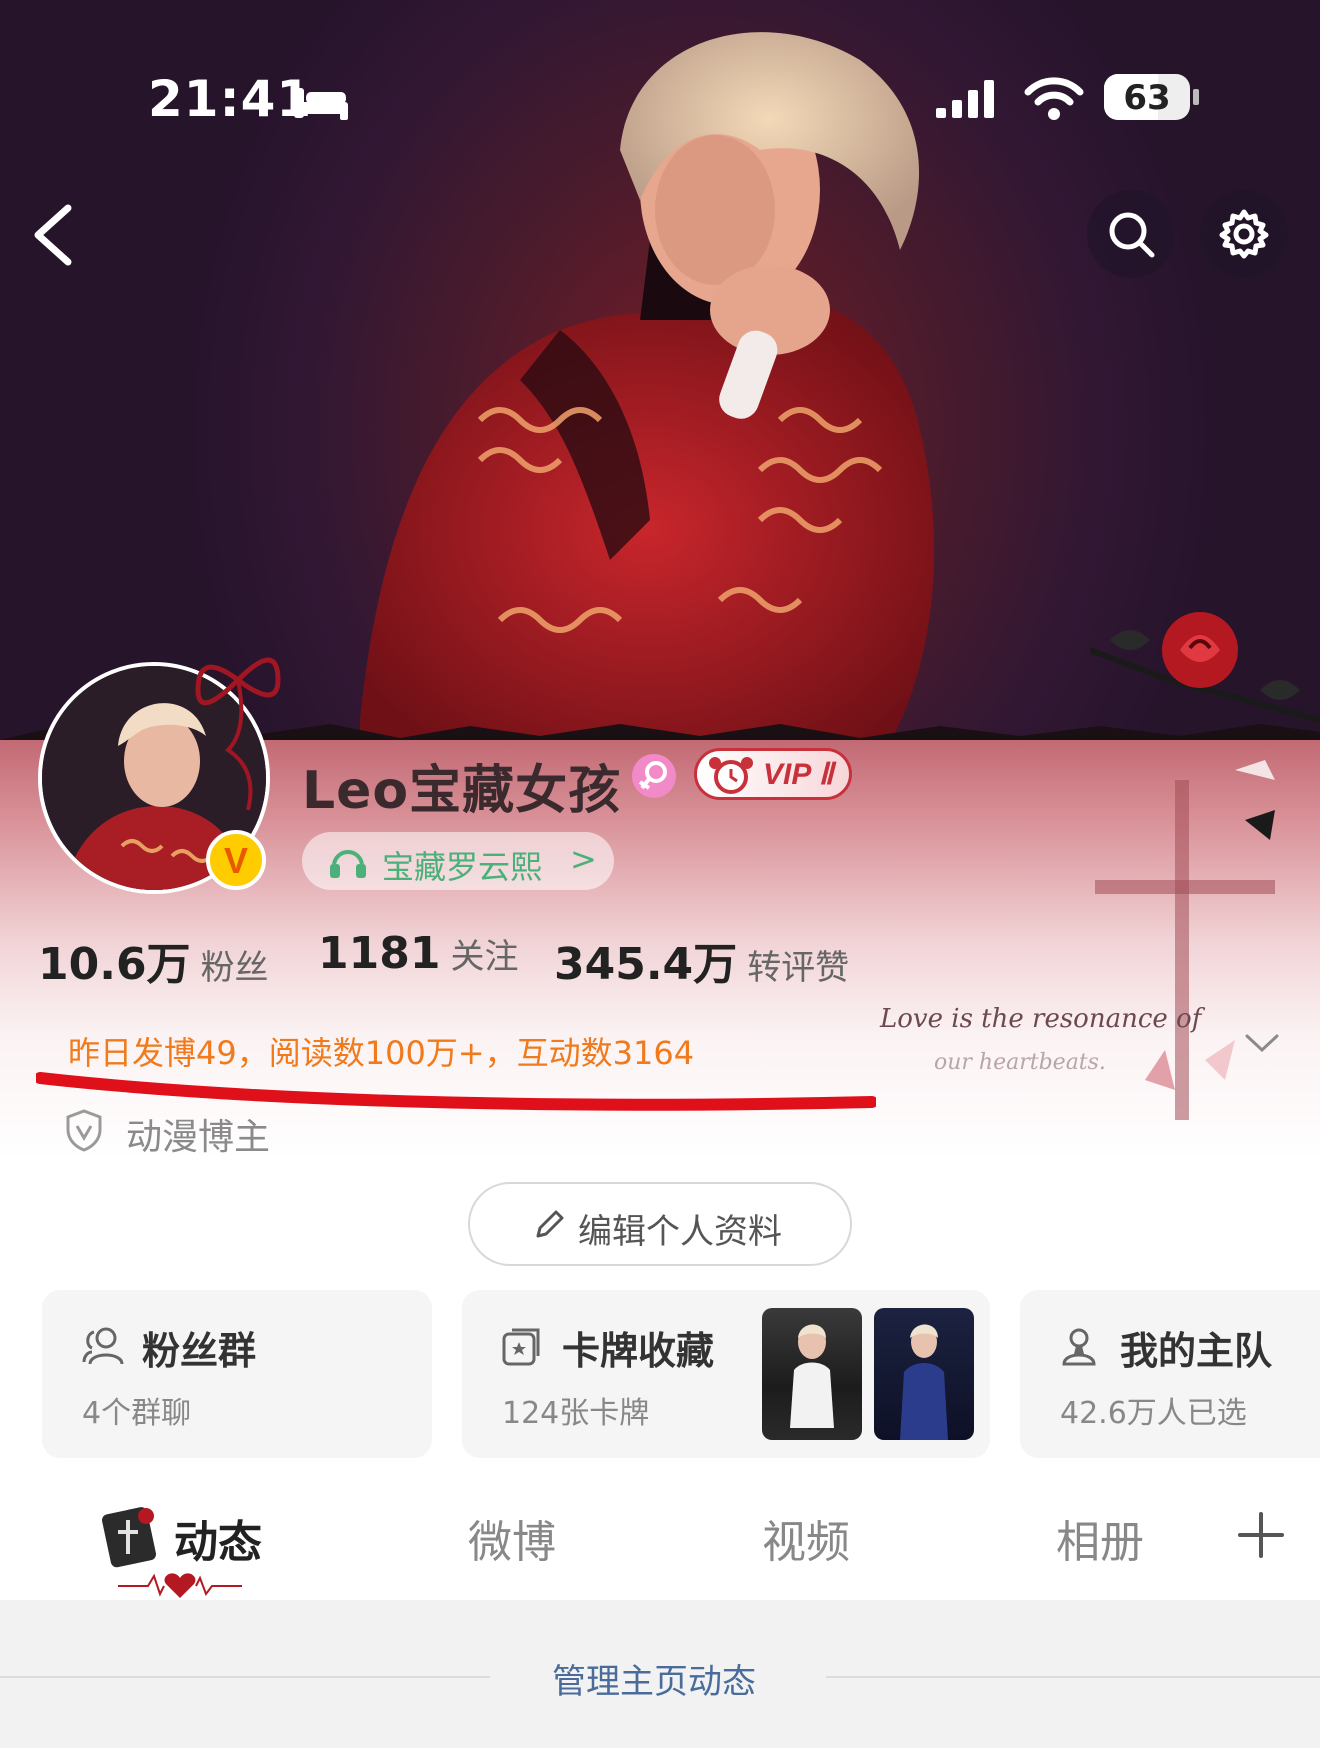 This screenshot has height=1748, width=1320. I want to click on manage-feed-area: 管理主页动态, so click(660, 1674).